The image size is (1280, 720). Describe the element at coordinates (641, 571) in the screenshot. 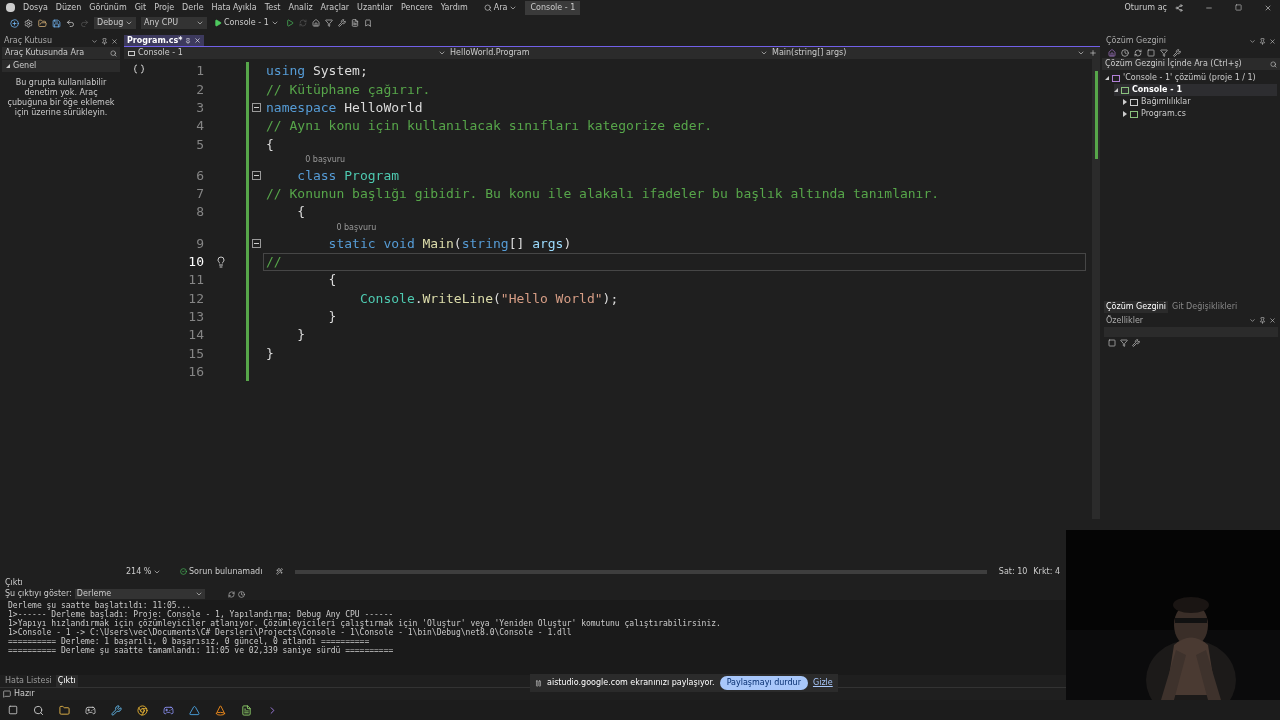

I see `horizontal-scrollbar` at that location.